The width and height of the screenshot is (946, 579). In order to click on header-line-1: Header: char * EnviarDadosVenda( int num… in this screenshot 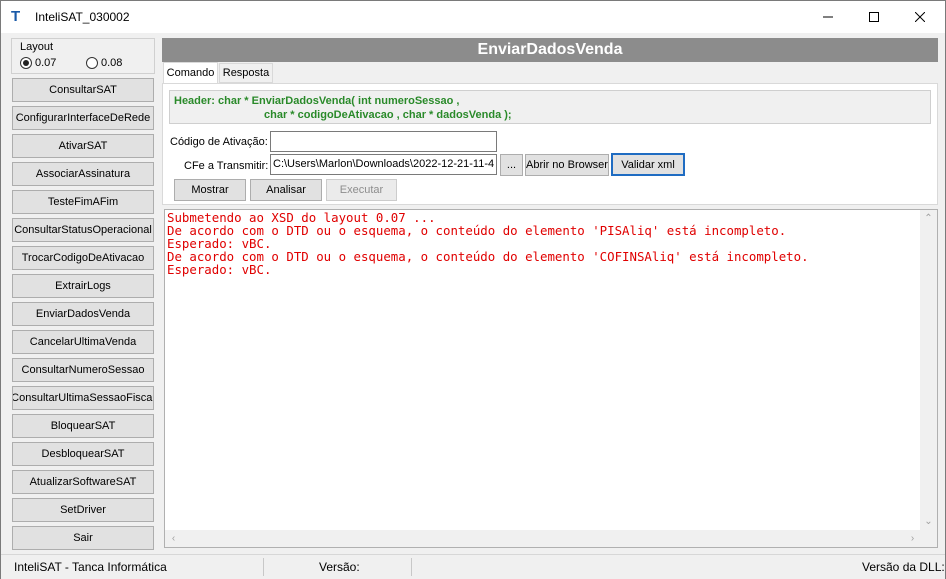, I will do `click(317, 101)`.